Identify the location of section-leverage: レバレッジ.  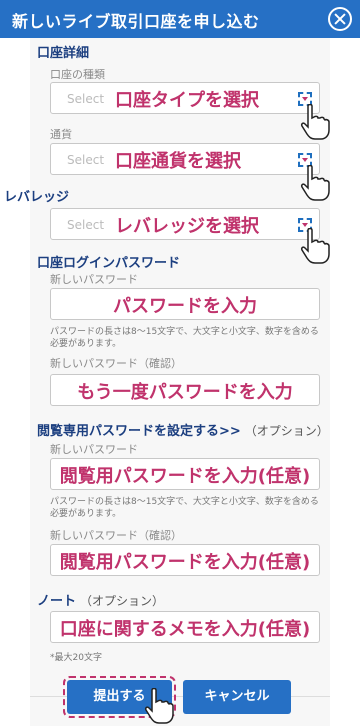
(37, 197).